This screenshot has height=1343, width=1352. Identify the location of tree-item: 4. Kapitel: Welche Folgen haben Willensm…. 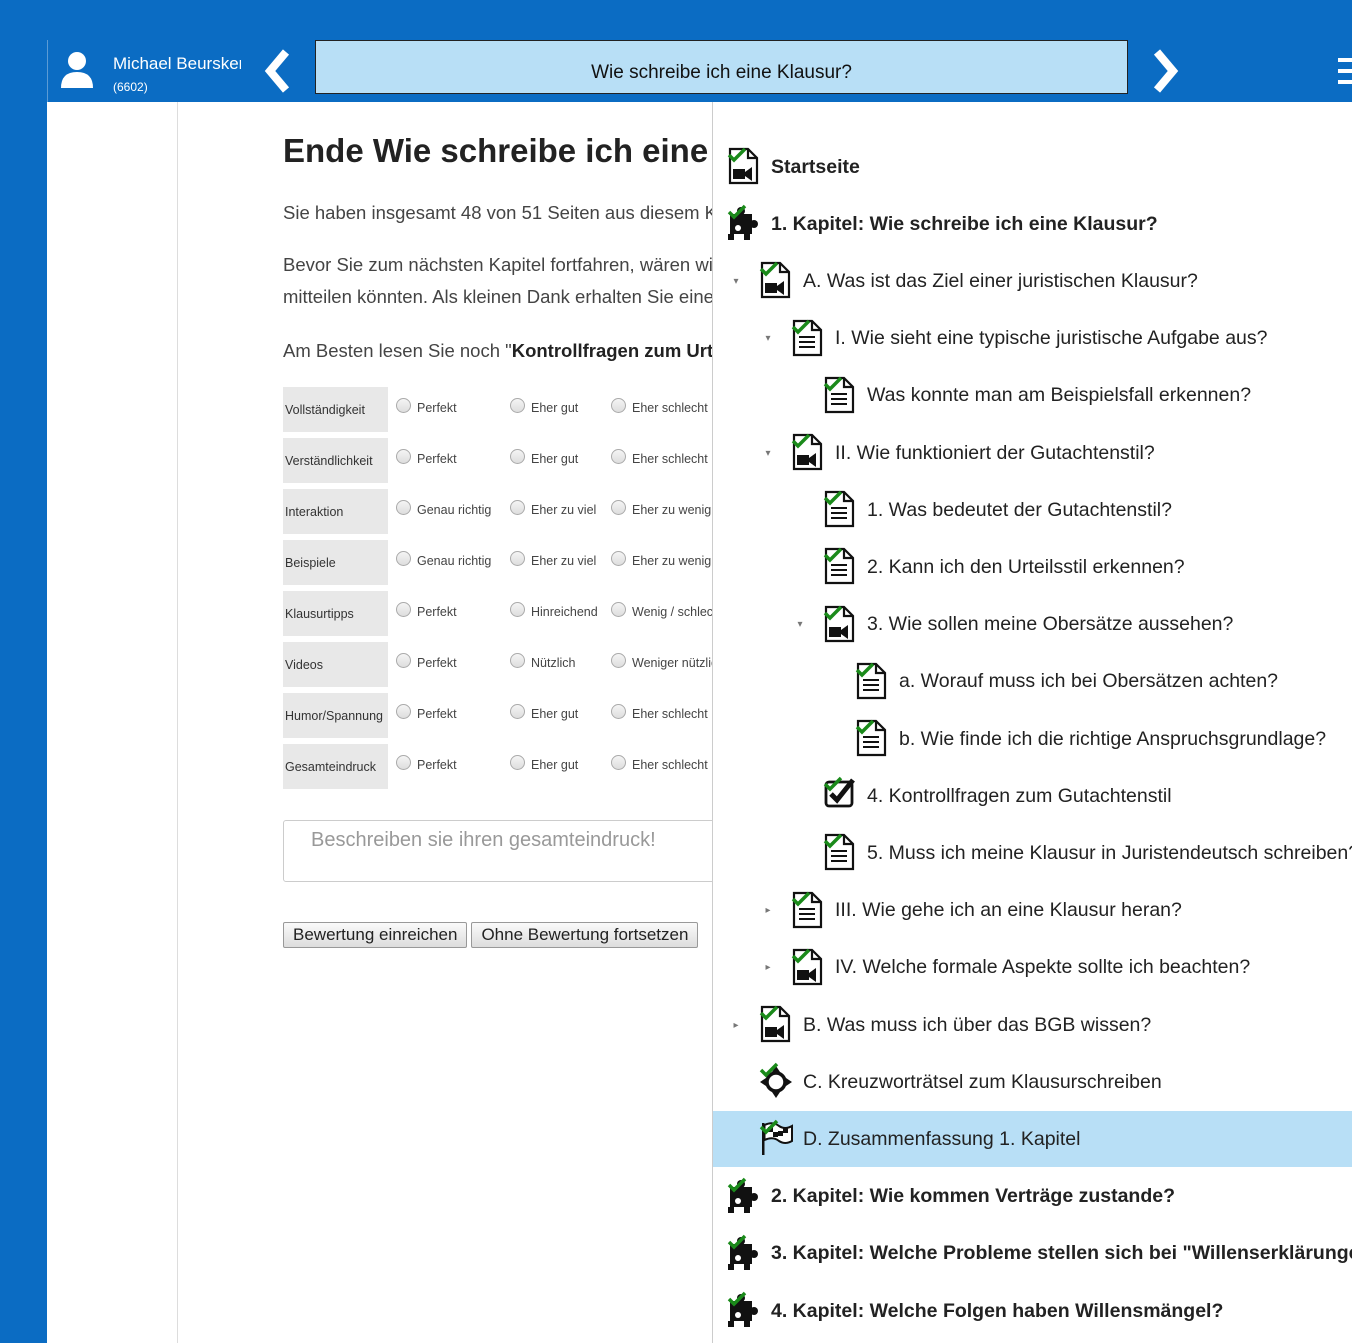
(975, 1311).